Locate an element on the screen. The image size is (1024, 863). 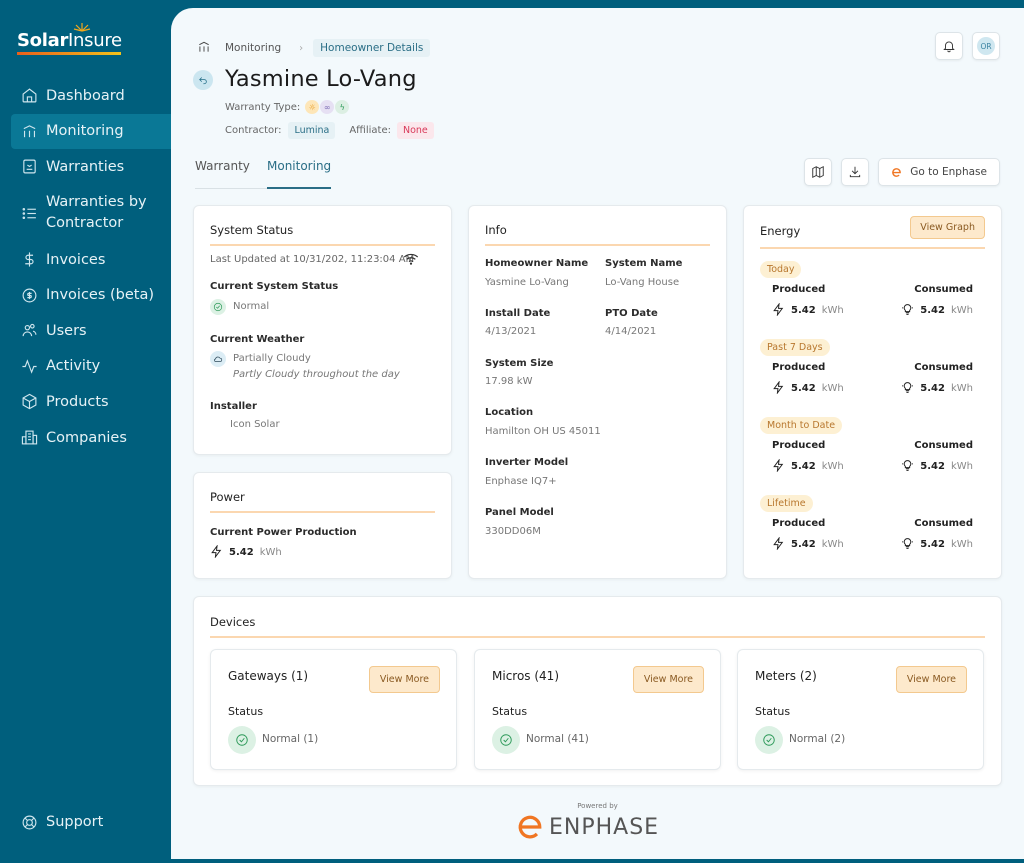
tab-warranty: Warranty is located at coordinates (231, 172).